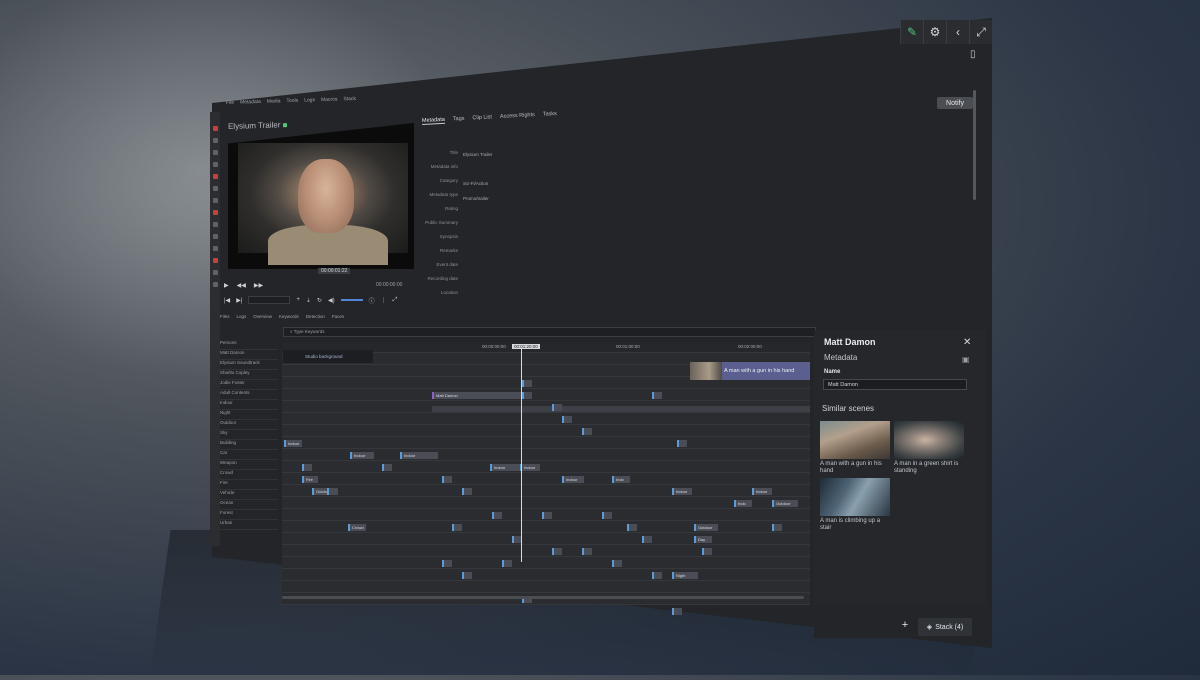 This screenshot has height=680, width=1200. What do you see at coordinates (250, 102) in the screenshot?
I see `menu-item: Metadata` at bounding box center [250, 102].